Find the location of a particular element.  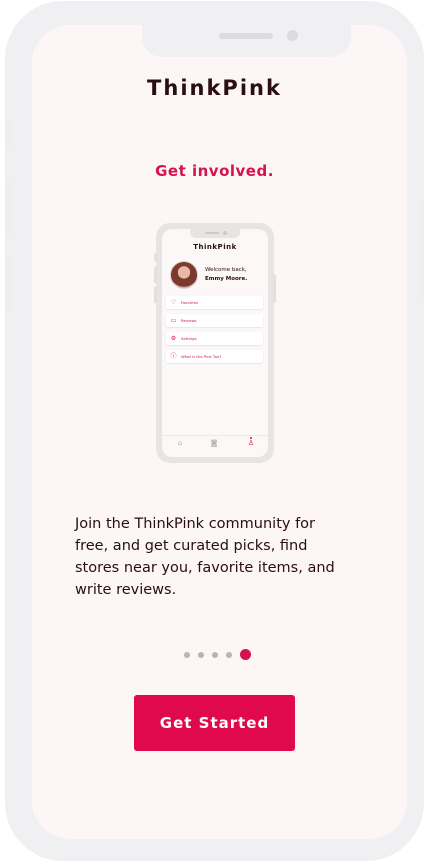

illustration-notch is located at coordinates (215, 233).